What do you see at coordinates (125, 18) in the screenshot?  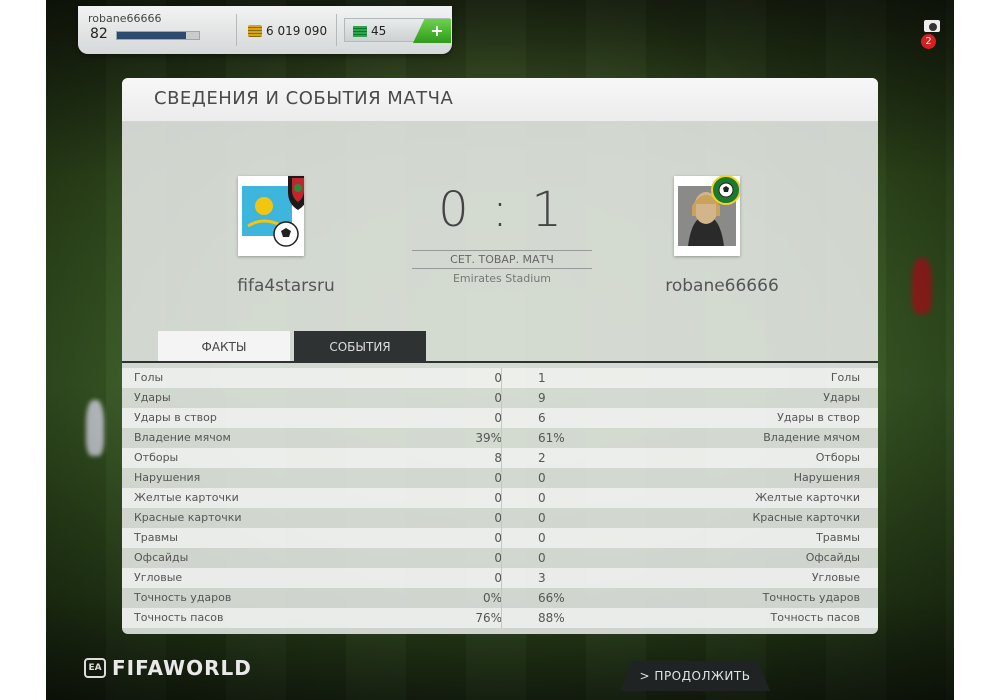 I see `username: robane66666` at bounding box center [125, 18].